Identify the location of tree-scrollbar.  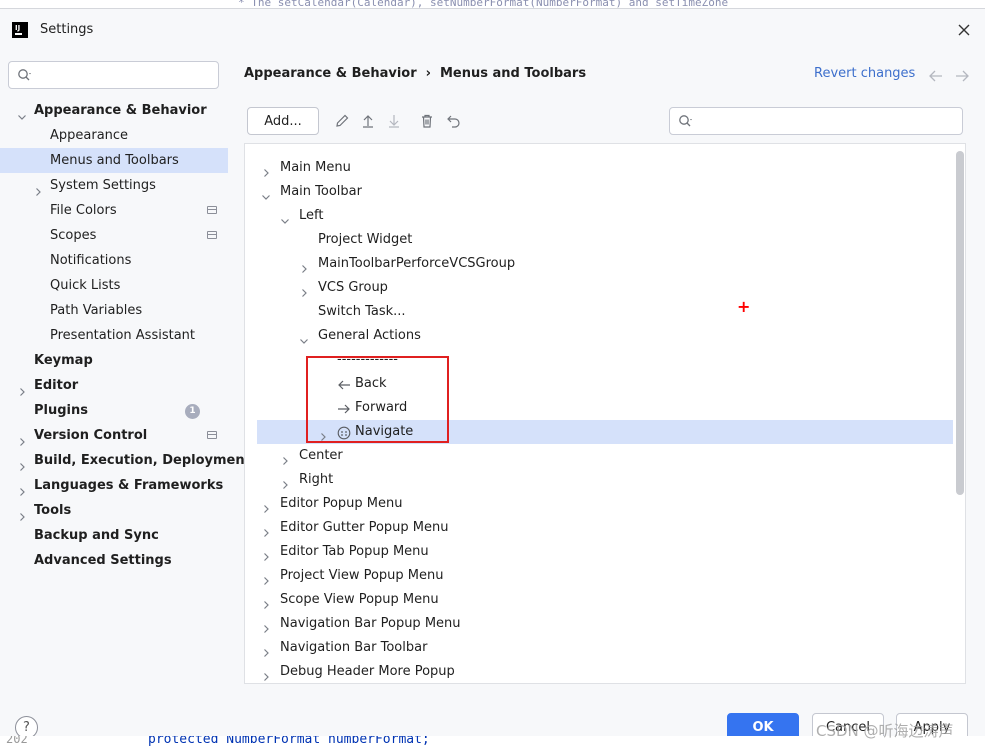
(960, 323).